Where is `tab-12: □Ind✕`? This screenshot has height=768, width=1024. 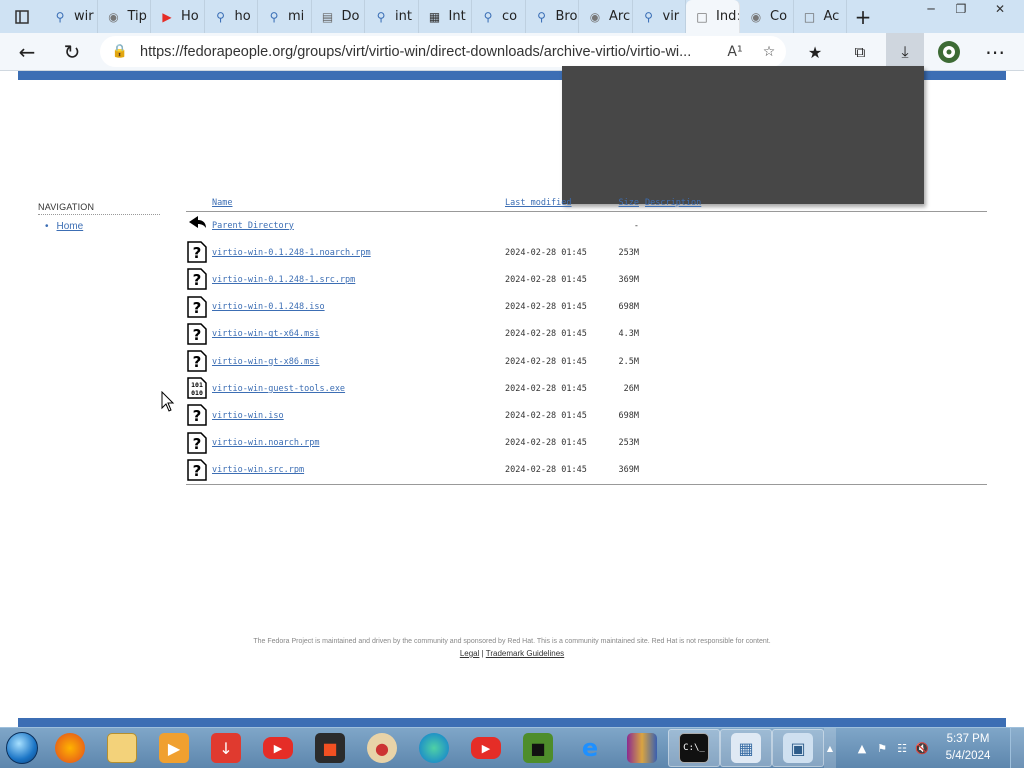 tab-12: □Ind✕ is located at coordinates (713, 16).